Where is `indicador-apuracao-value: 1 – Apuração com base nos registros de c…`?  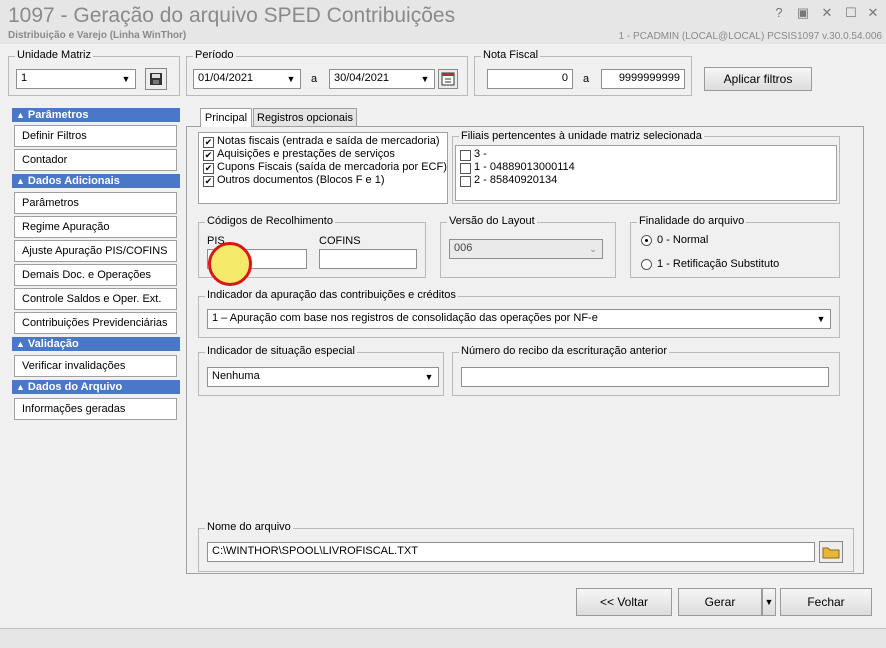
indicador-apuracao-value: 1 – Apuração com base nos registros de c… is located at coordinates (405, 318).